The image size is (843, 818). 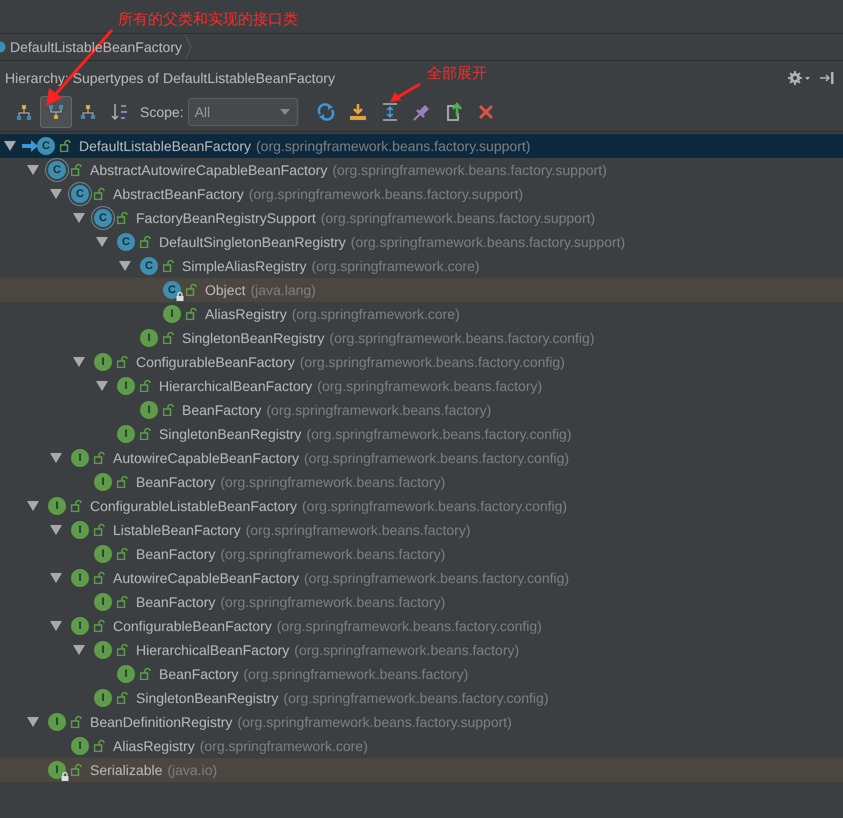 What do you see at coordinates (161, 722) in the screenshot?
I see `type-name: BeanDefinitionRegistry` at bounding box center [161, 722].